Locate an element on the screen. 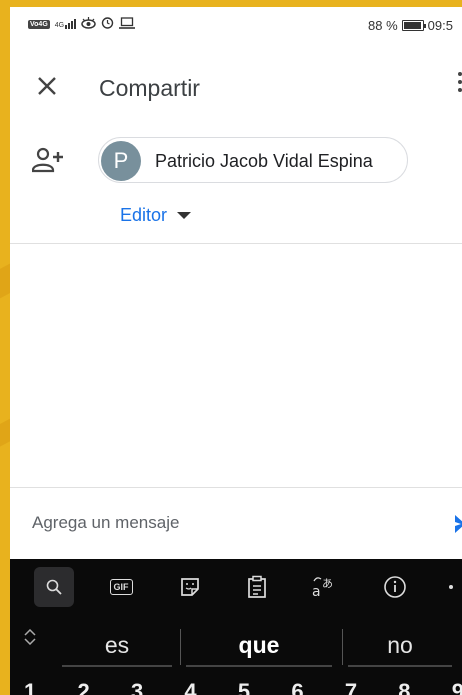 This screenshot has width=462, height=695. suggestion-2: que is located at coordinates (259, 645).